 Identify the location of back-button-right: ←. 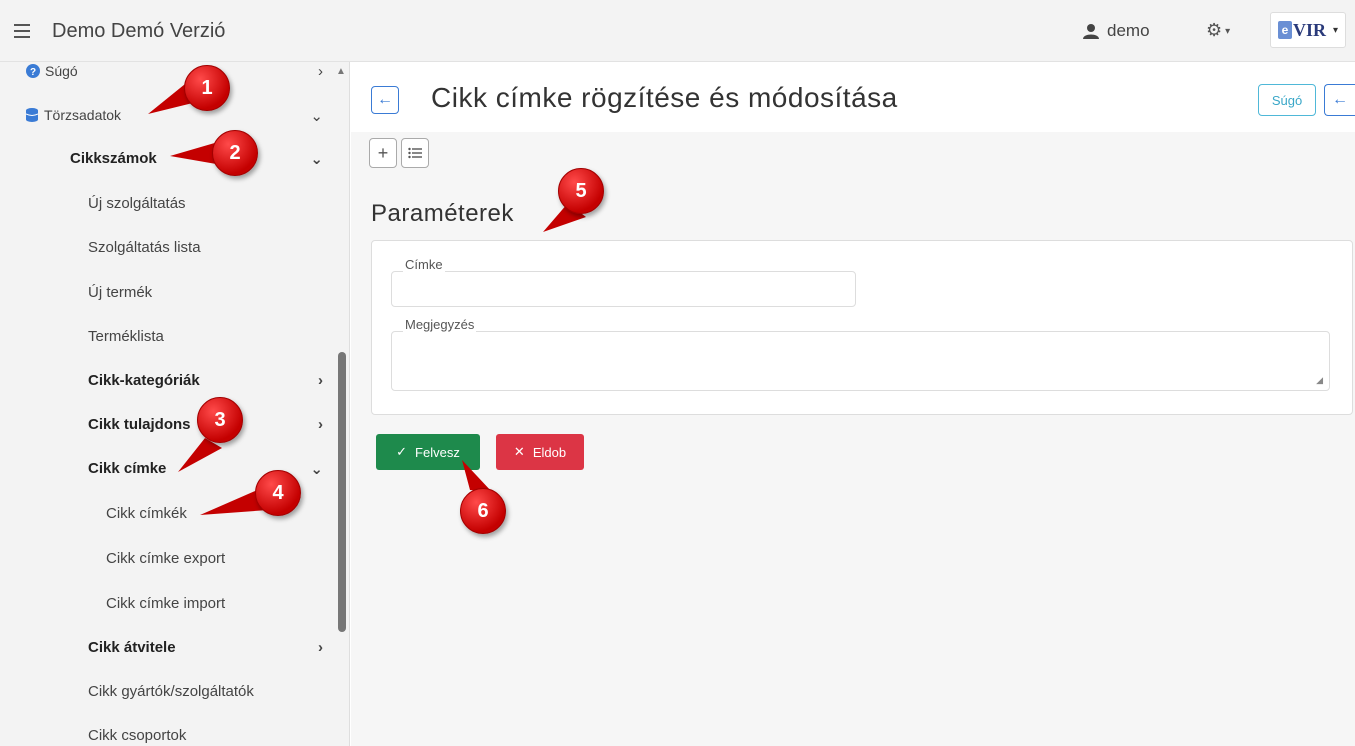
(1339, 100).